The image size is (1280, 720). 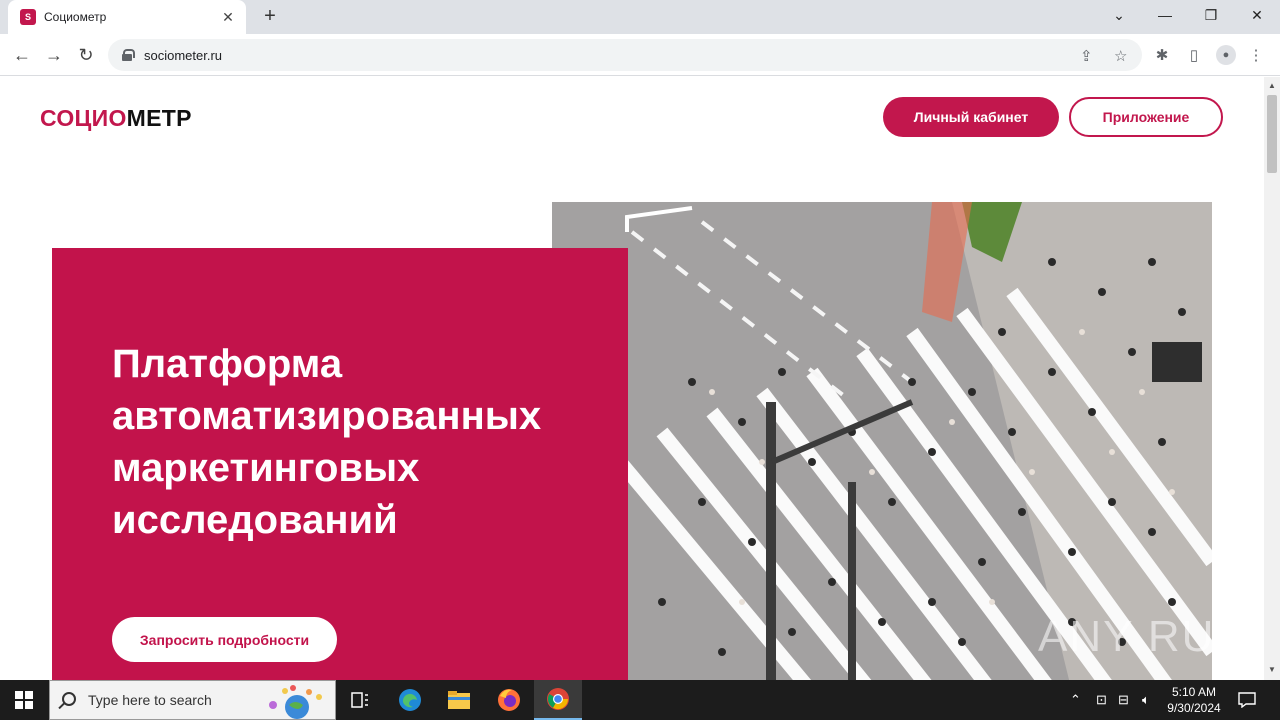 I want to click on windows-start-button, so click(x=24, y=700).